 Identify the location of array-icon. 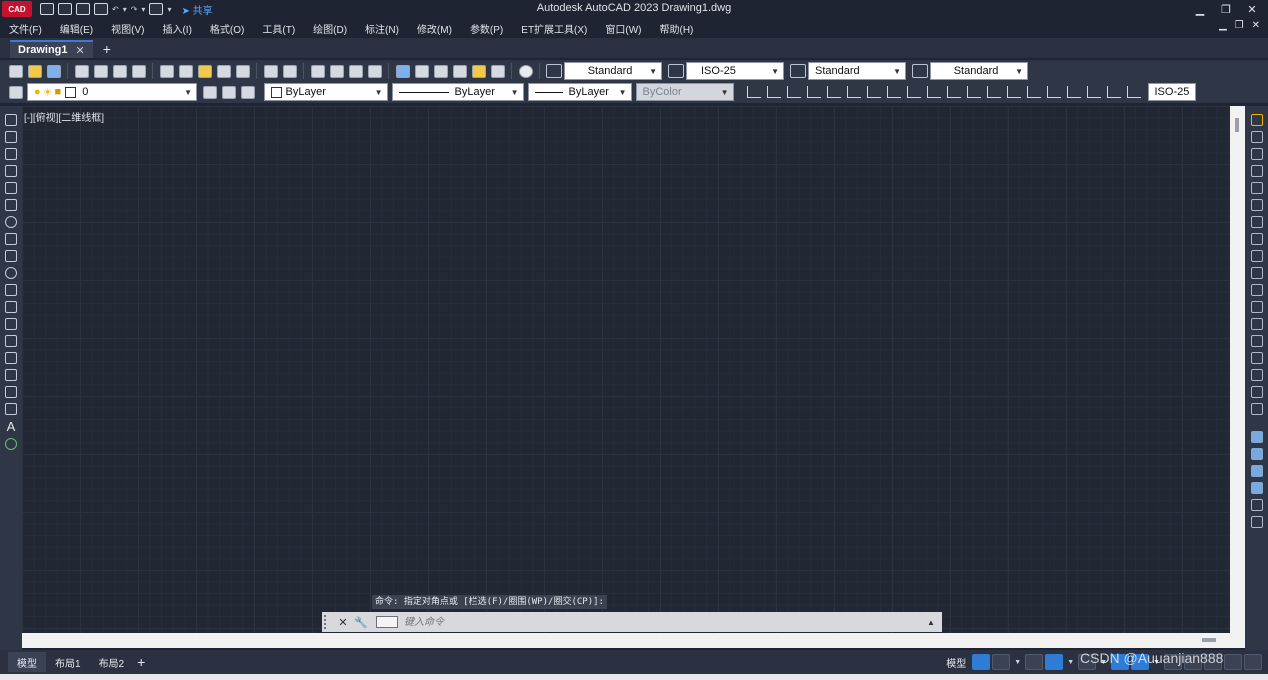
(1256, 188).